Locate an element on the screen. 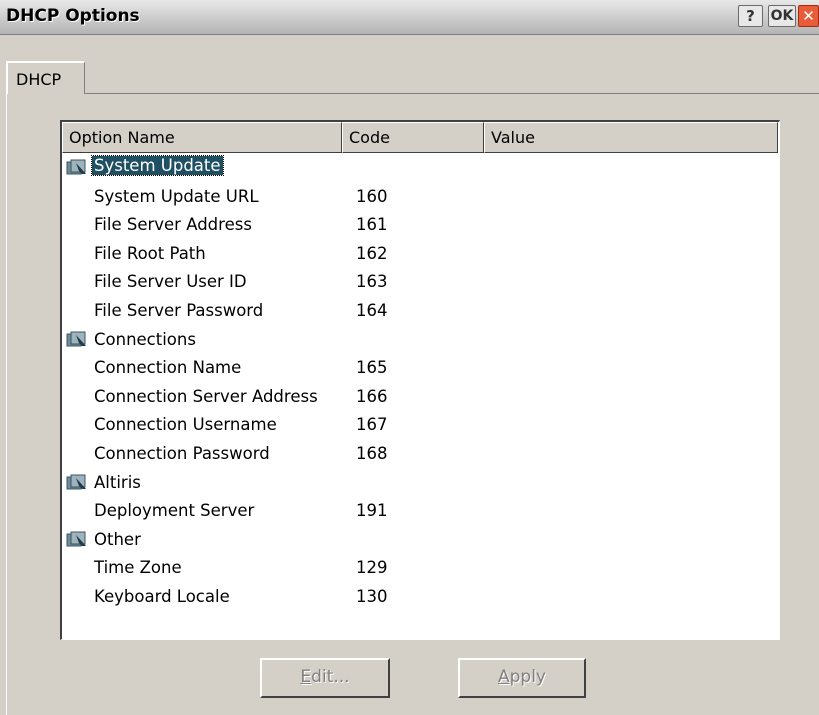 The height and width of the screenshot is (715, 819). close-button: ✕ is located at coordinates (808, 16).